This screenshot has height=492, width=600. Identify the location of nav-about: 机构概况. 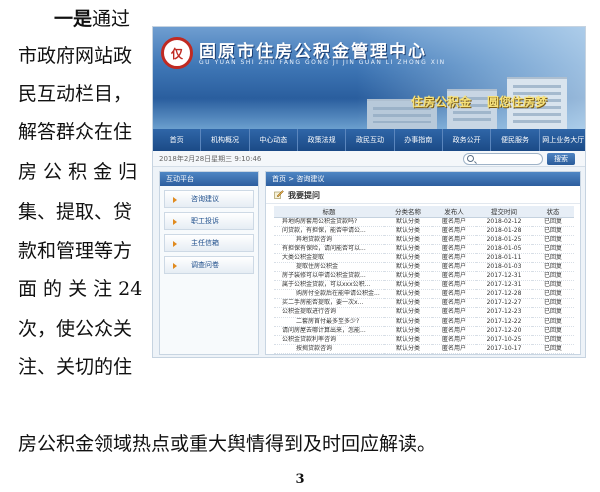
(225, 140).